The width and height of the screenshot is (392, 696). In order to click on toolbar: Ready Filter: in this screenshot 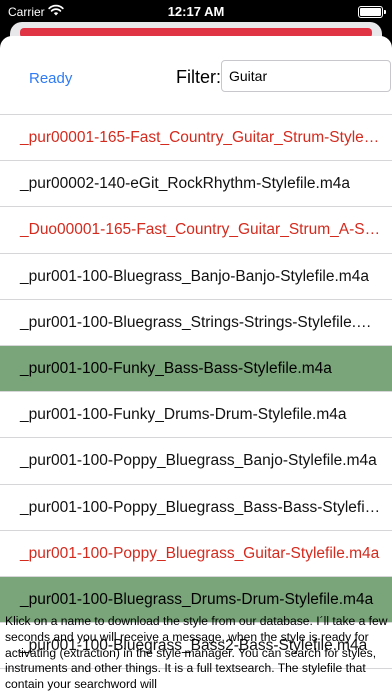, I will do `click(196, 75)`.